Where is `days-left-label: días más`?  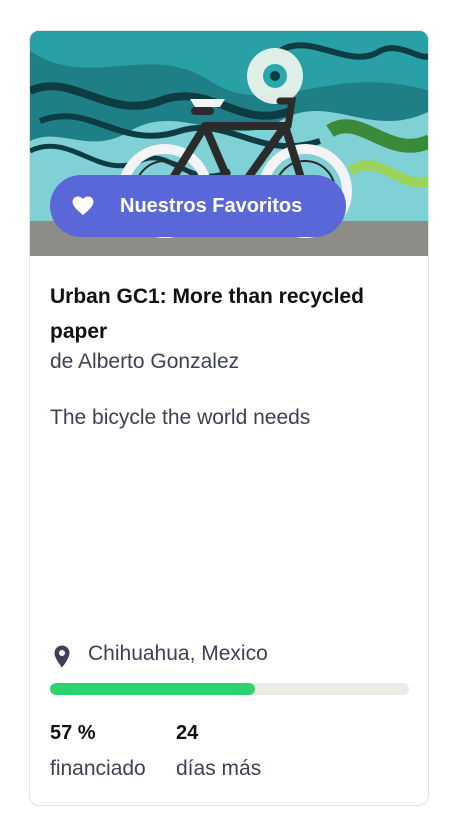
days-left-label: días más is located at coordinates (219, 768).